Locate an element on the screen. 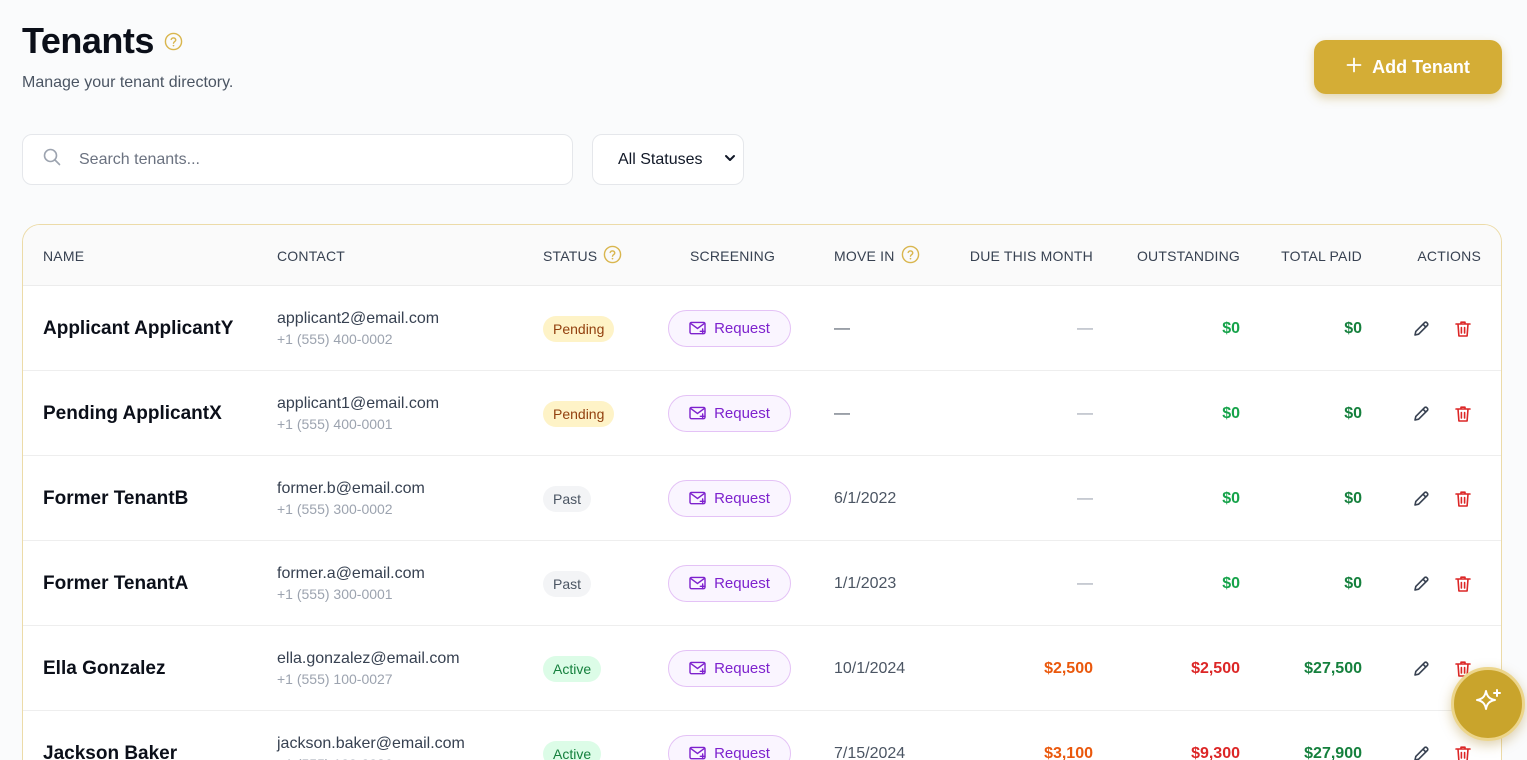 The width and height of the screenshot is (1527, 760). search-box is located at coordinates (297, 159).